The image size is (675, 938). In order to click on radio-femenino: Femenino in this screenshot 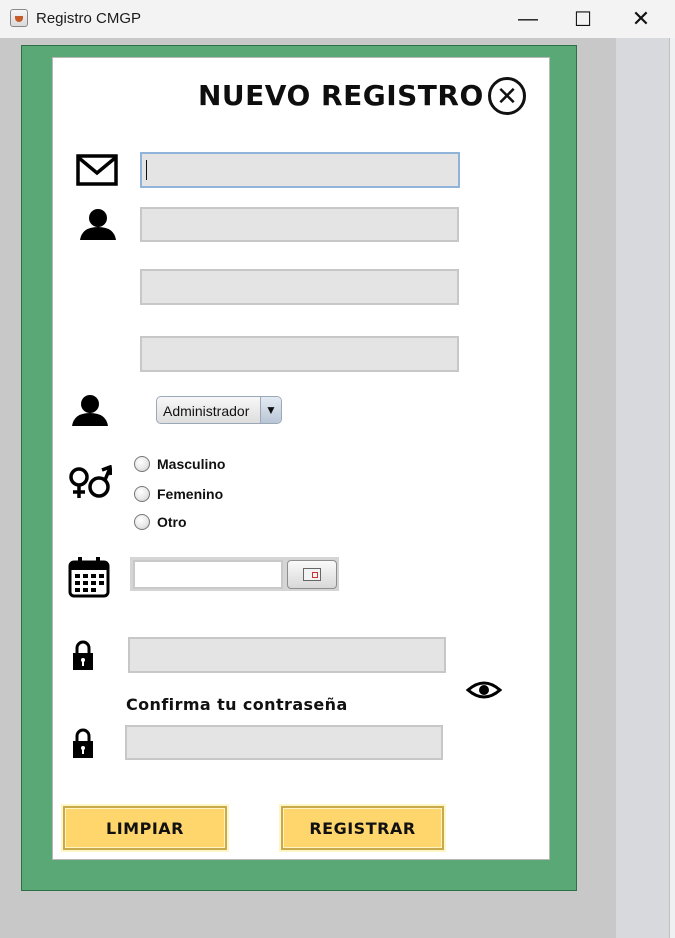, I will do `click(178, 494)`.